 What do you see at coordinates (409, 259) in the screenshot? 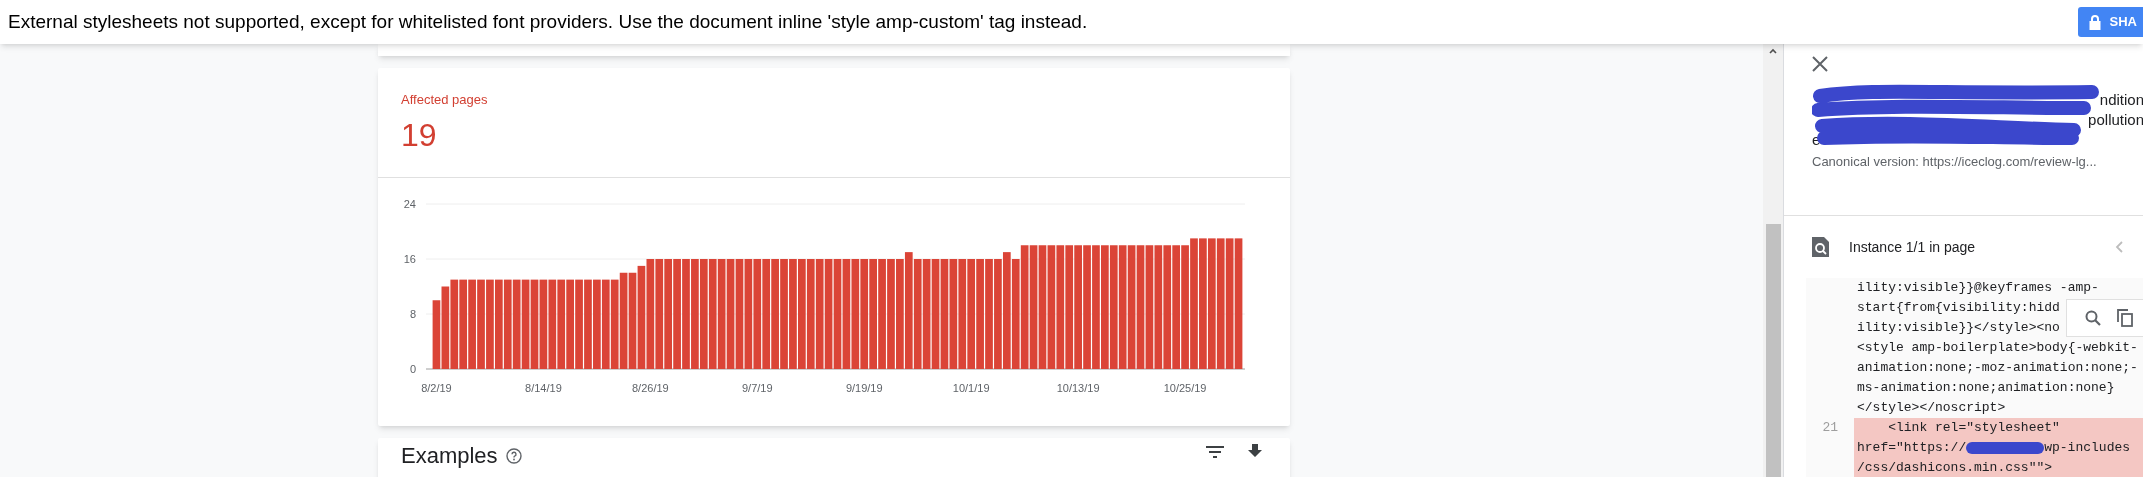
I see `y-axis-label: 16` at bounding box center [409, 259].